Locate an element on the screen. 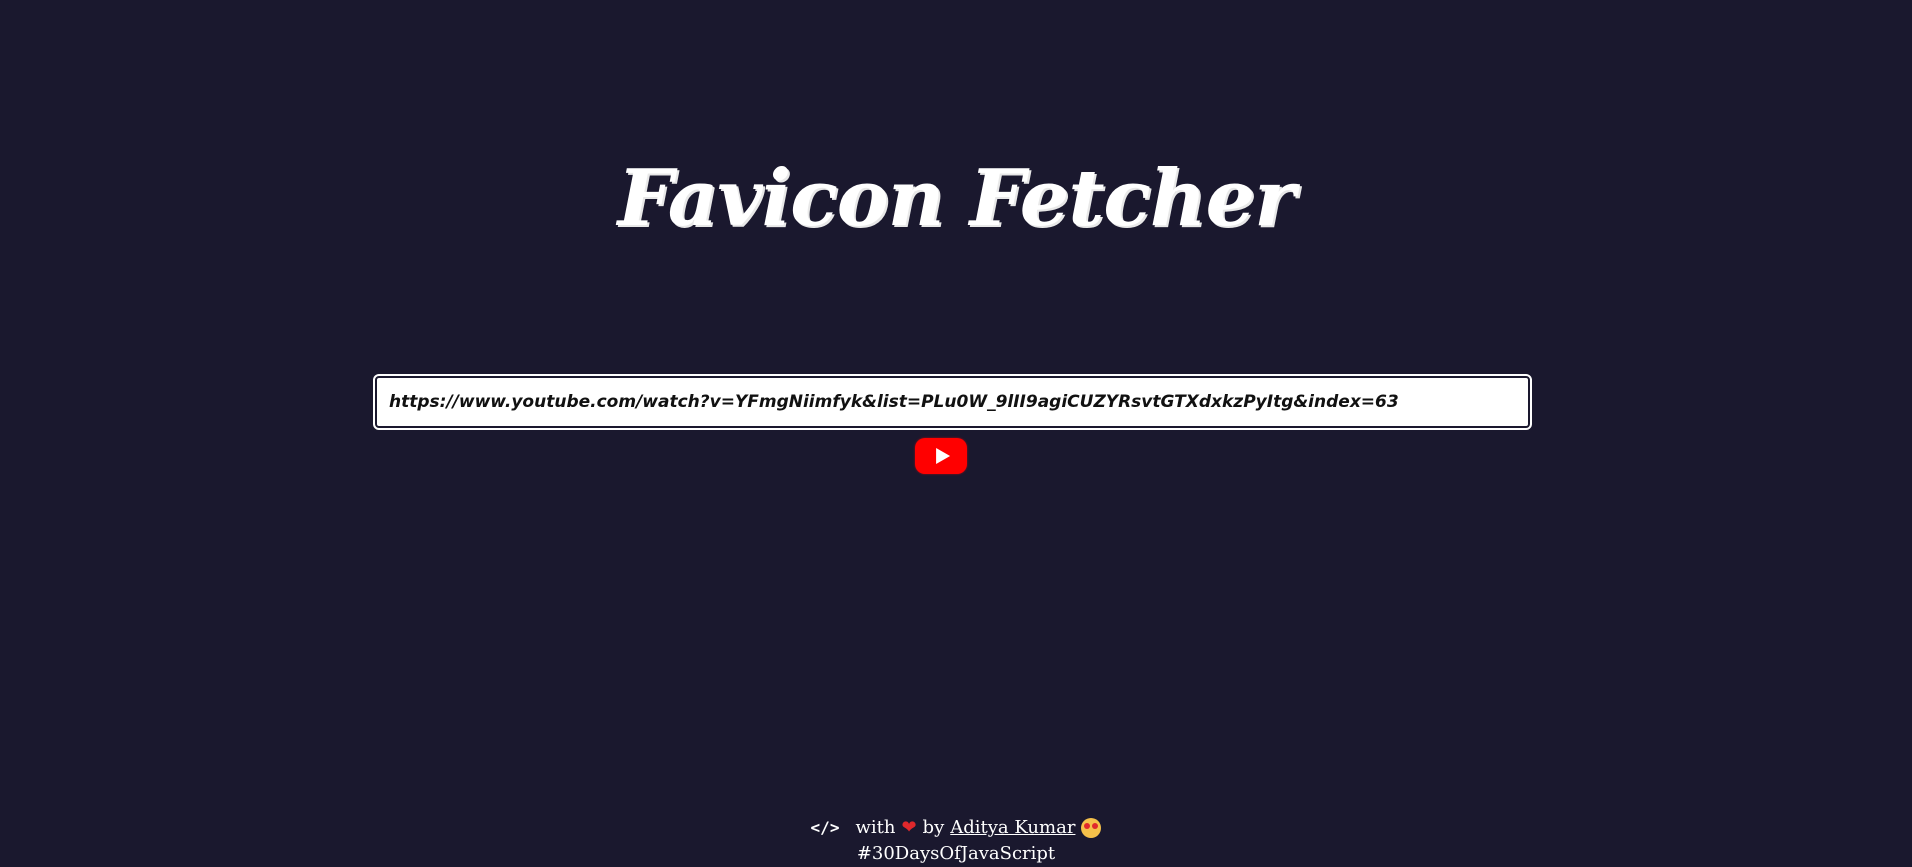  footer-with-text: with is located at coordinates (875, 827).